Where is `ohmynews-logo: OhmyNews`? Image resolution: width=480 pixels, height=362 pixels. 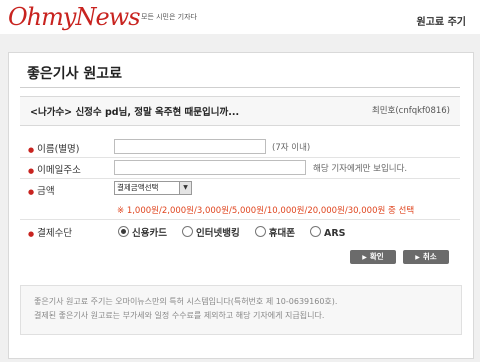
ohmynews-logo: OhmyNews is located at coordinates (74, 17).